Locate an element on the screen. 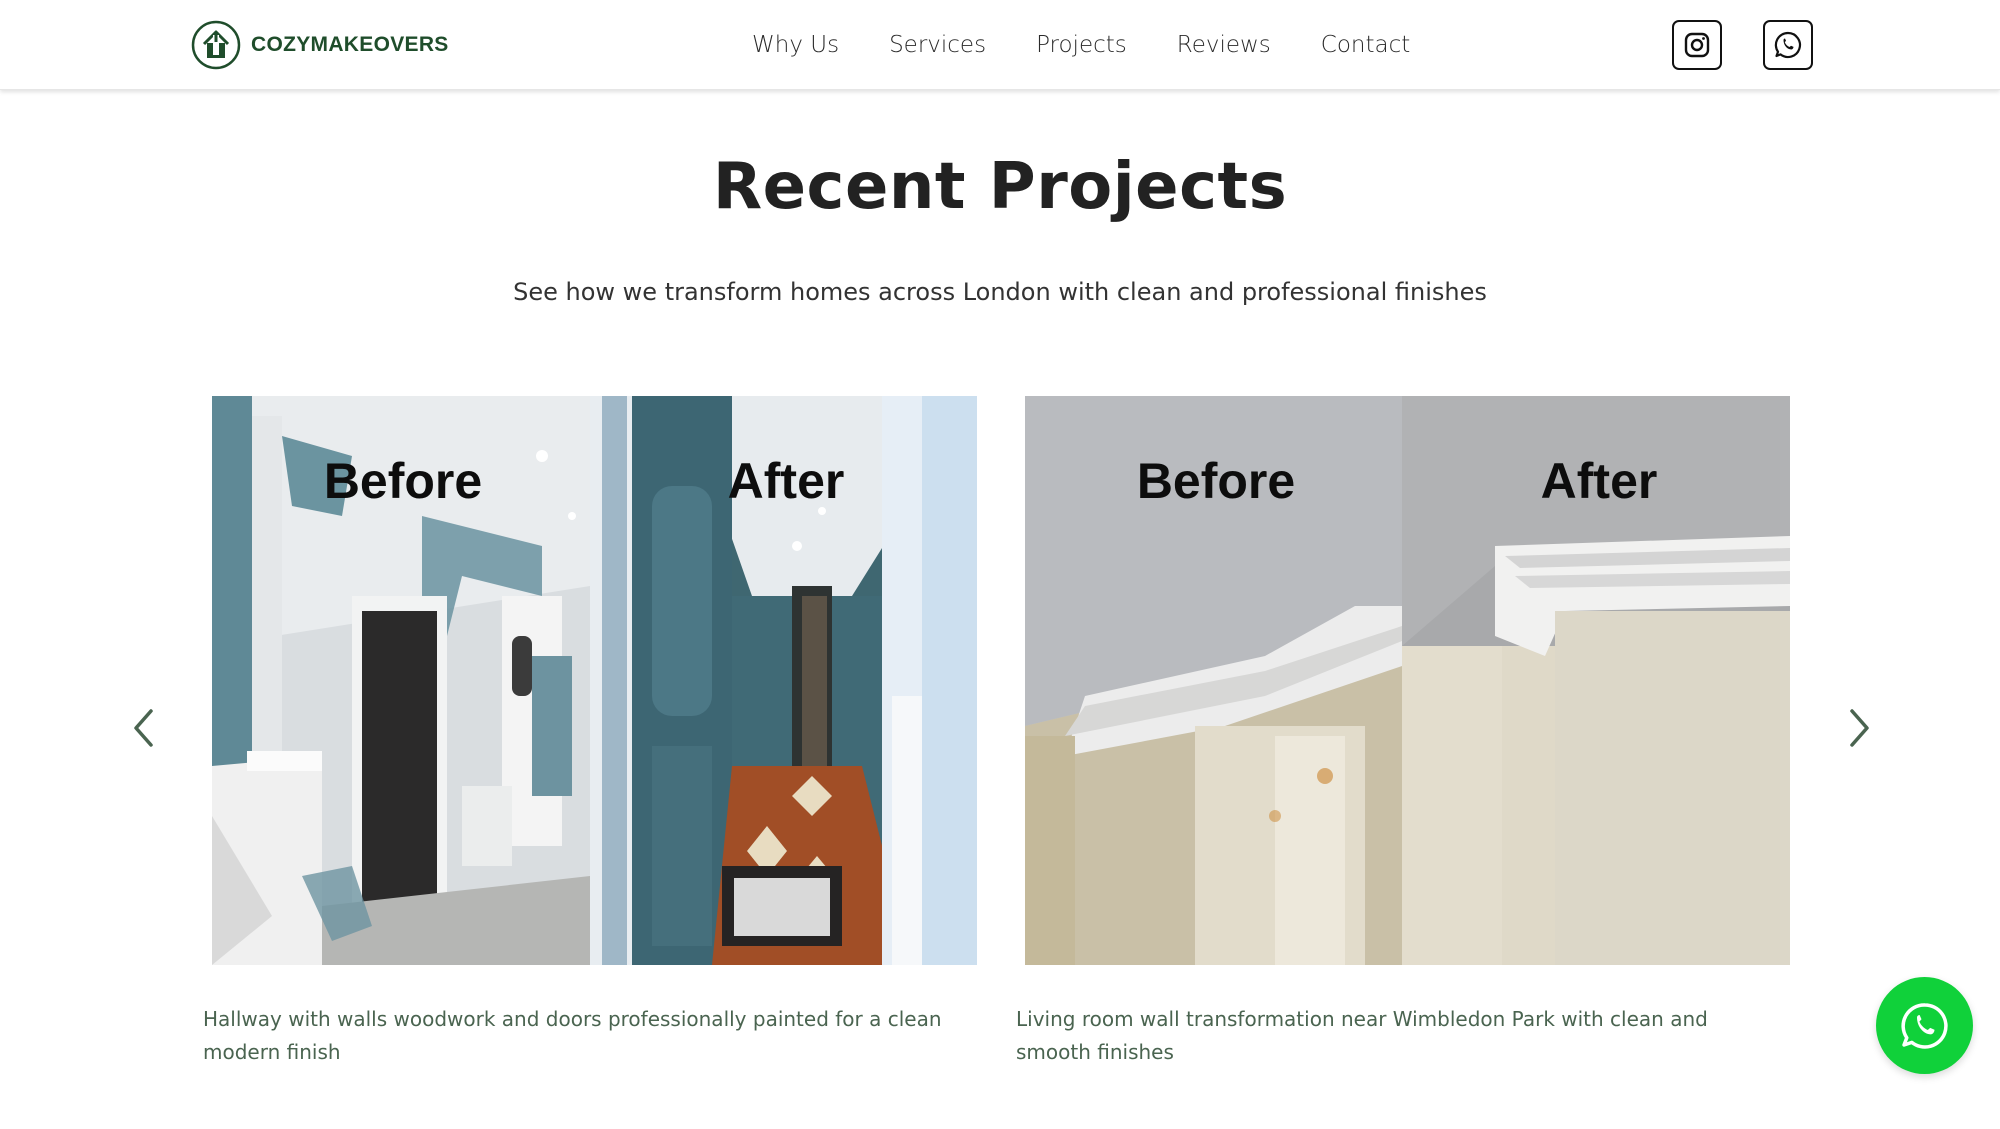  nav-projects: Projects is located at coordinates (1081, 45).